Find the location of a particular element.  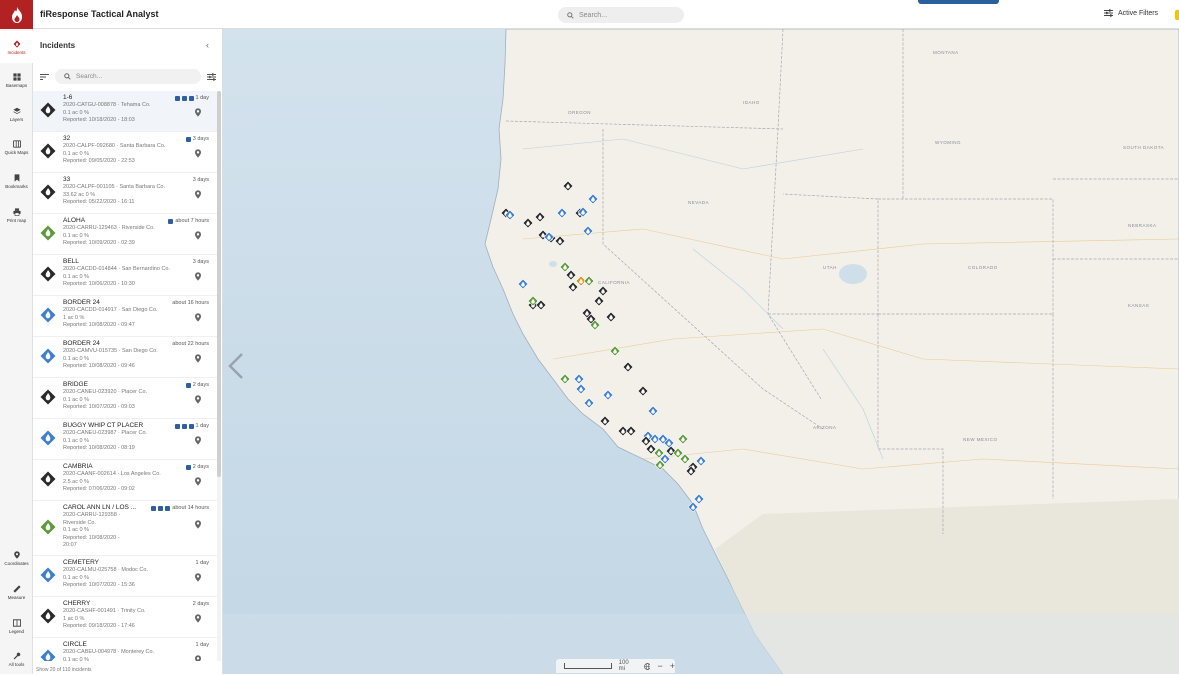

incident-detail-line: 2020-CANEU-023920 · Placer Co. is located at coordinates (105, 392).